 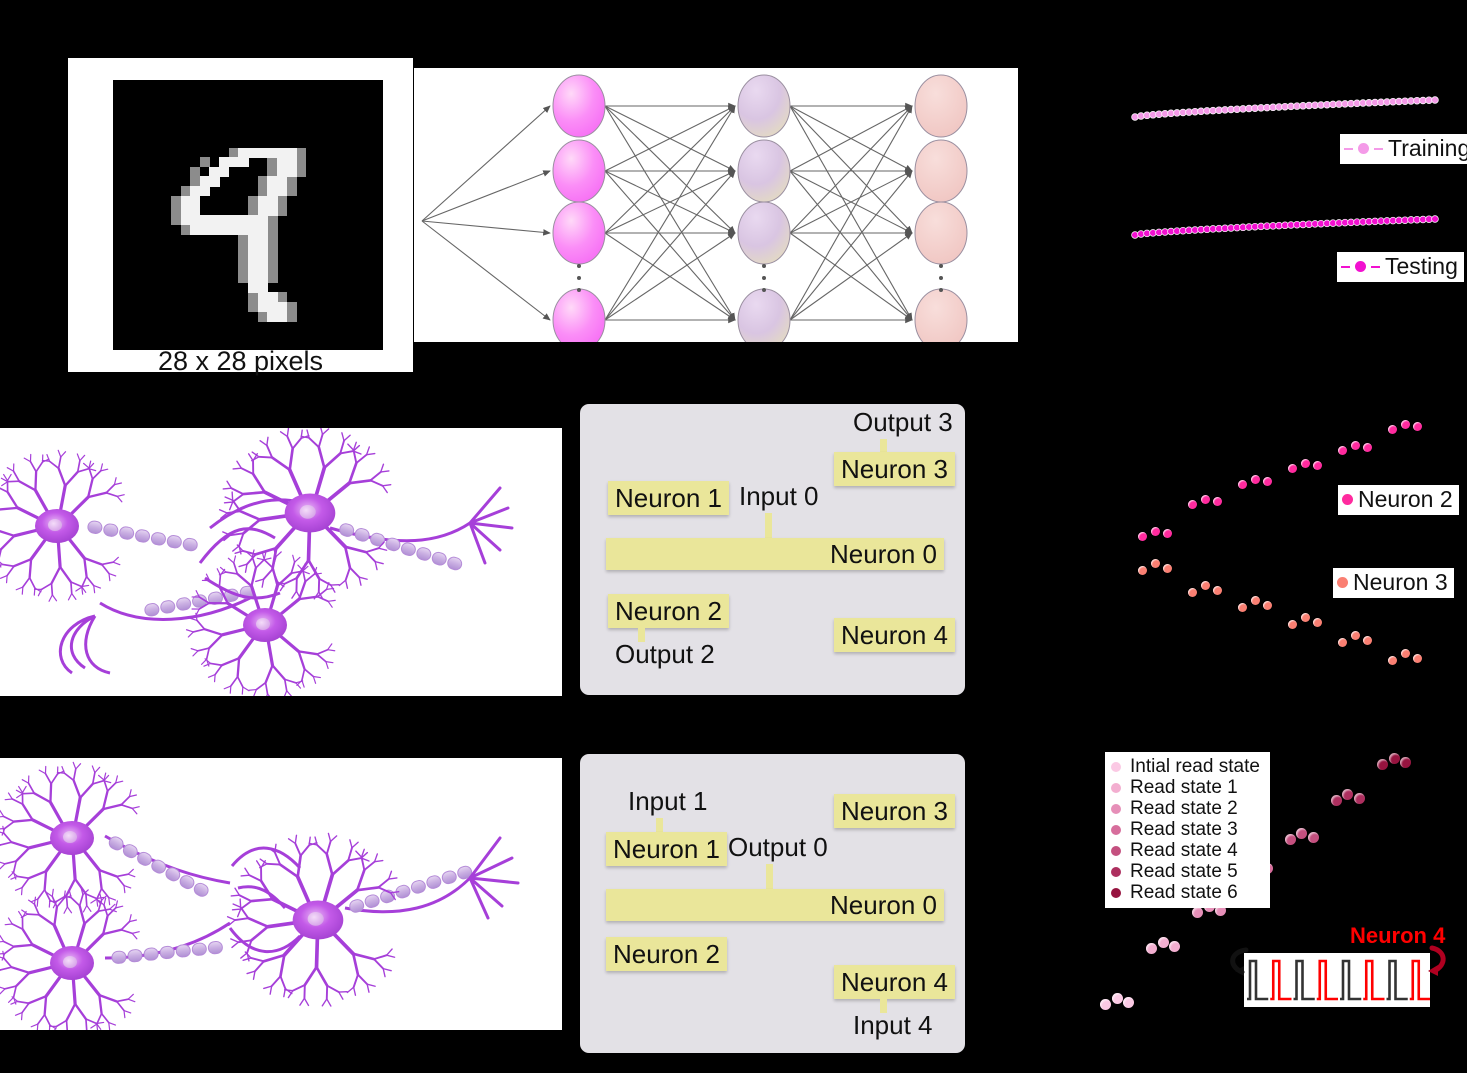 What do you see at coordinates (1360, 266) in the screenshot?
I see `legend-marker-testing` at bounding box center [1360, 266].